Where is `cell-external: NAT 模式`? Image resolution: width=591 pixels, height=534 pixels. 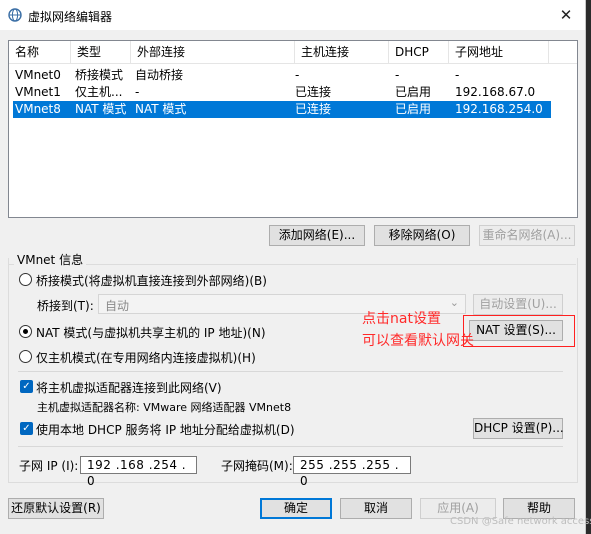
cell-external: NAT 模式 is located at coordinates (161, 109).